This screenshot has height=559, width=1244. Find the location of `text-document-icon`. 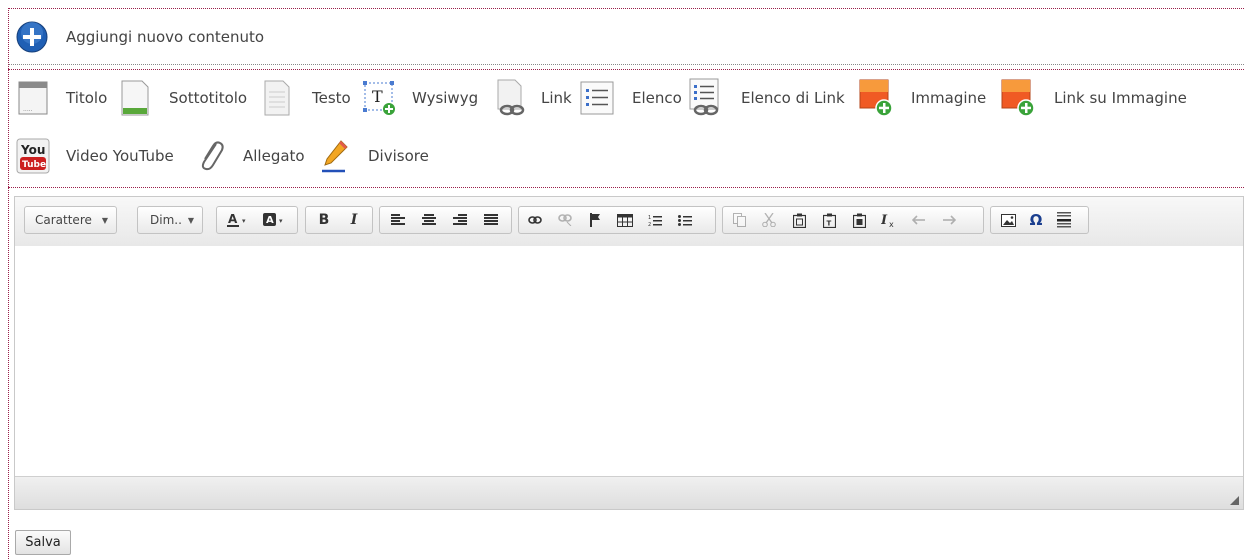

text-document-icon is located at coordinates (277, 98).